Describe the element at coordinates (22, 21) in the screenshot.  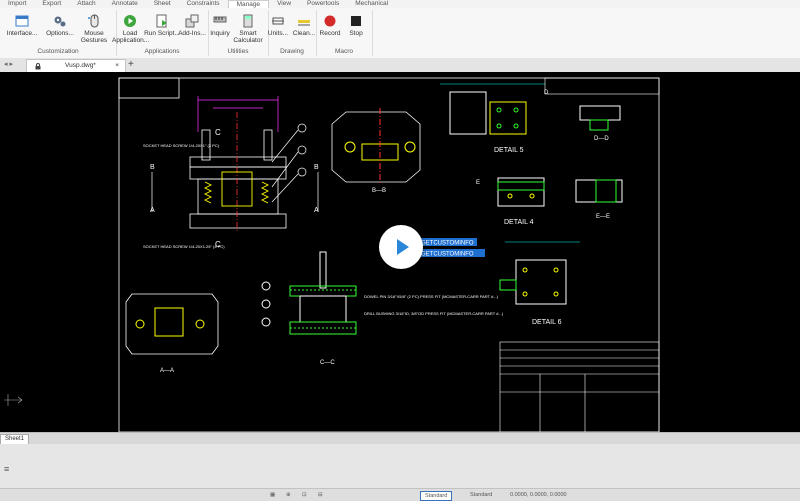
I see `interface-icon` at that location.